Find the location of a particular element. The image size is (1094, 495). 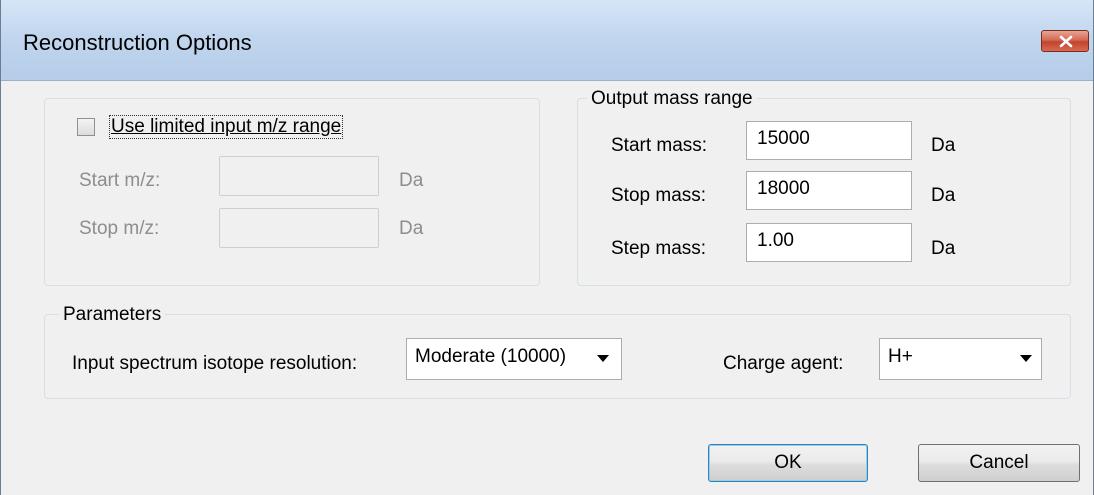

step-mass-field: 1.00 is located at coordinates (829, 242).